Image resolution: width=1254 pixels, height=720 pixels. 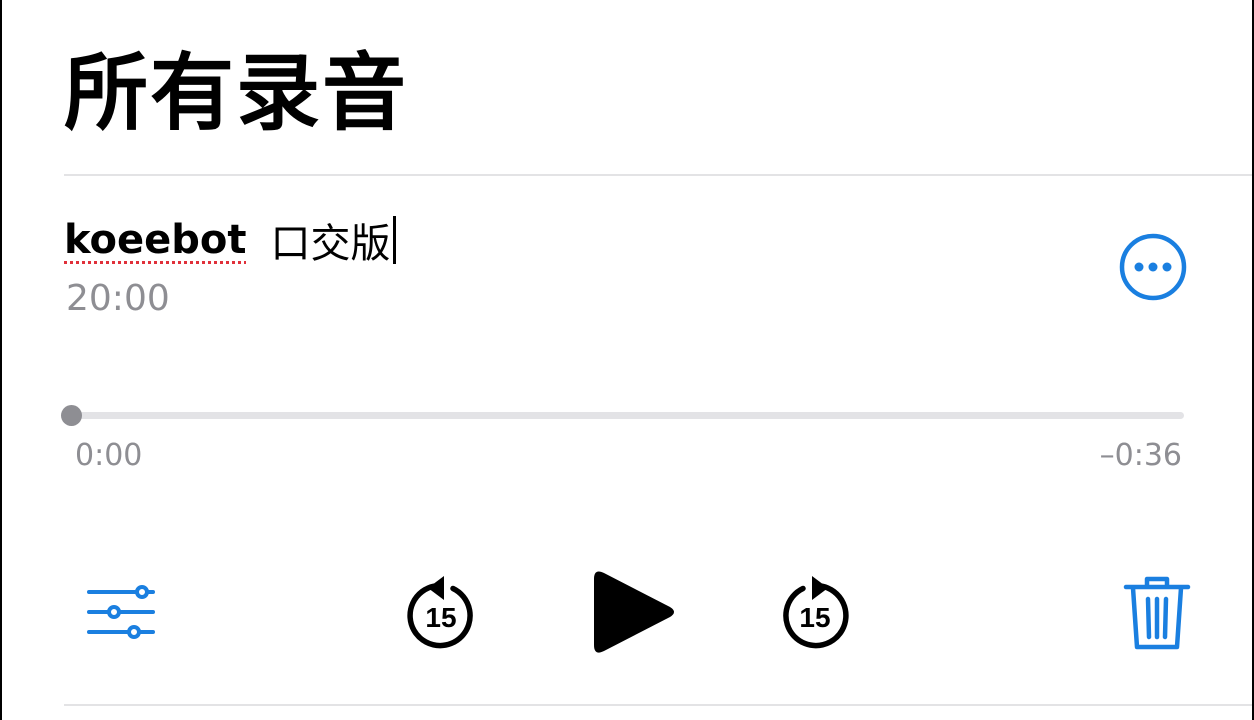 What do you see at coordinates (236, 93) in the screenshot?
I see `page-title: 所有录音` at bounding box center [236, 93].